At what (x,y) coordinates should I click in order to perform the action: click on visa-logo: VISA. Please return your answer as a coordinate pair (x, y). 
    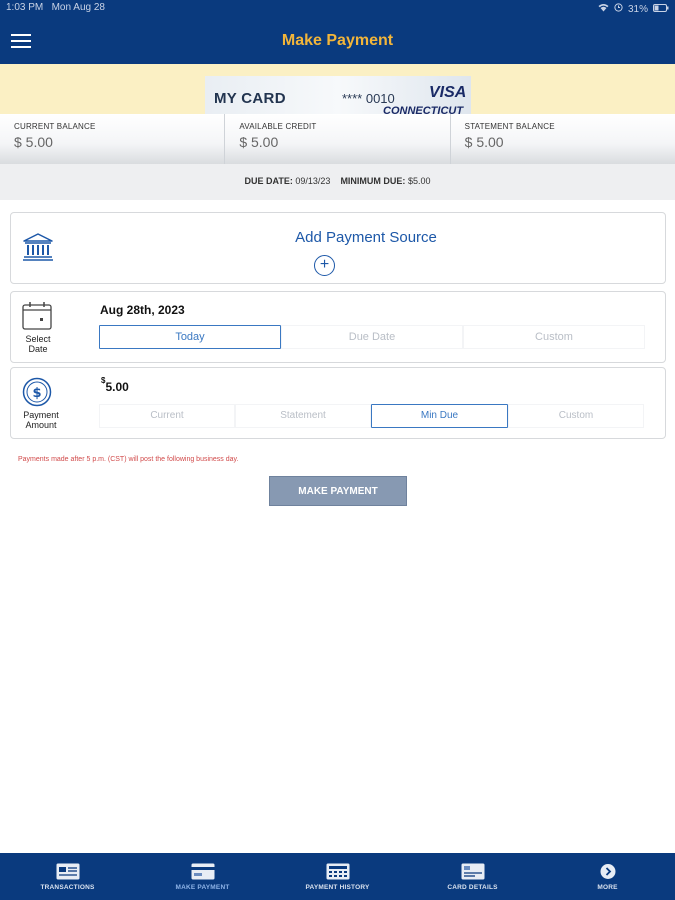
    Looking at the image, I should click on (448, 92).